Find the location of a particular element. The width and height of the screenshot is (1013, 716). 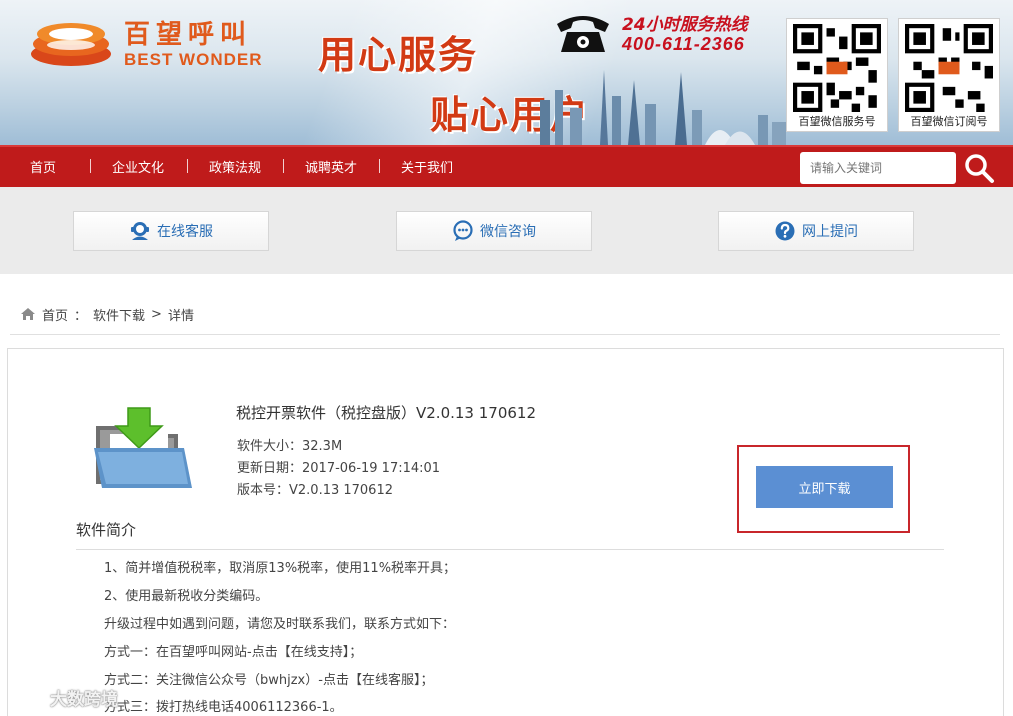

brand-name-en: BEST WONDER is located at coordinates (193, 59).